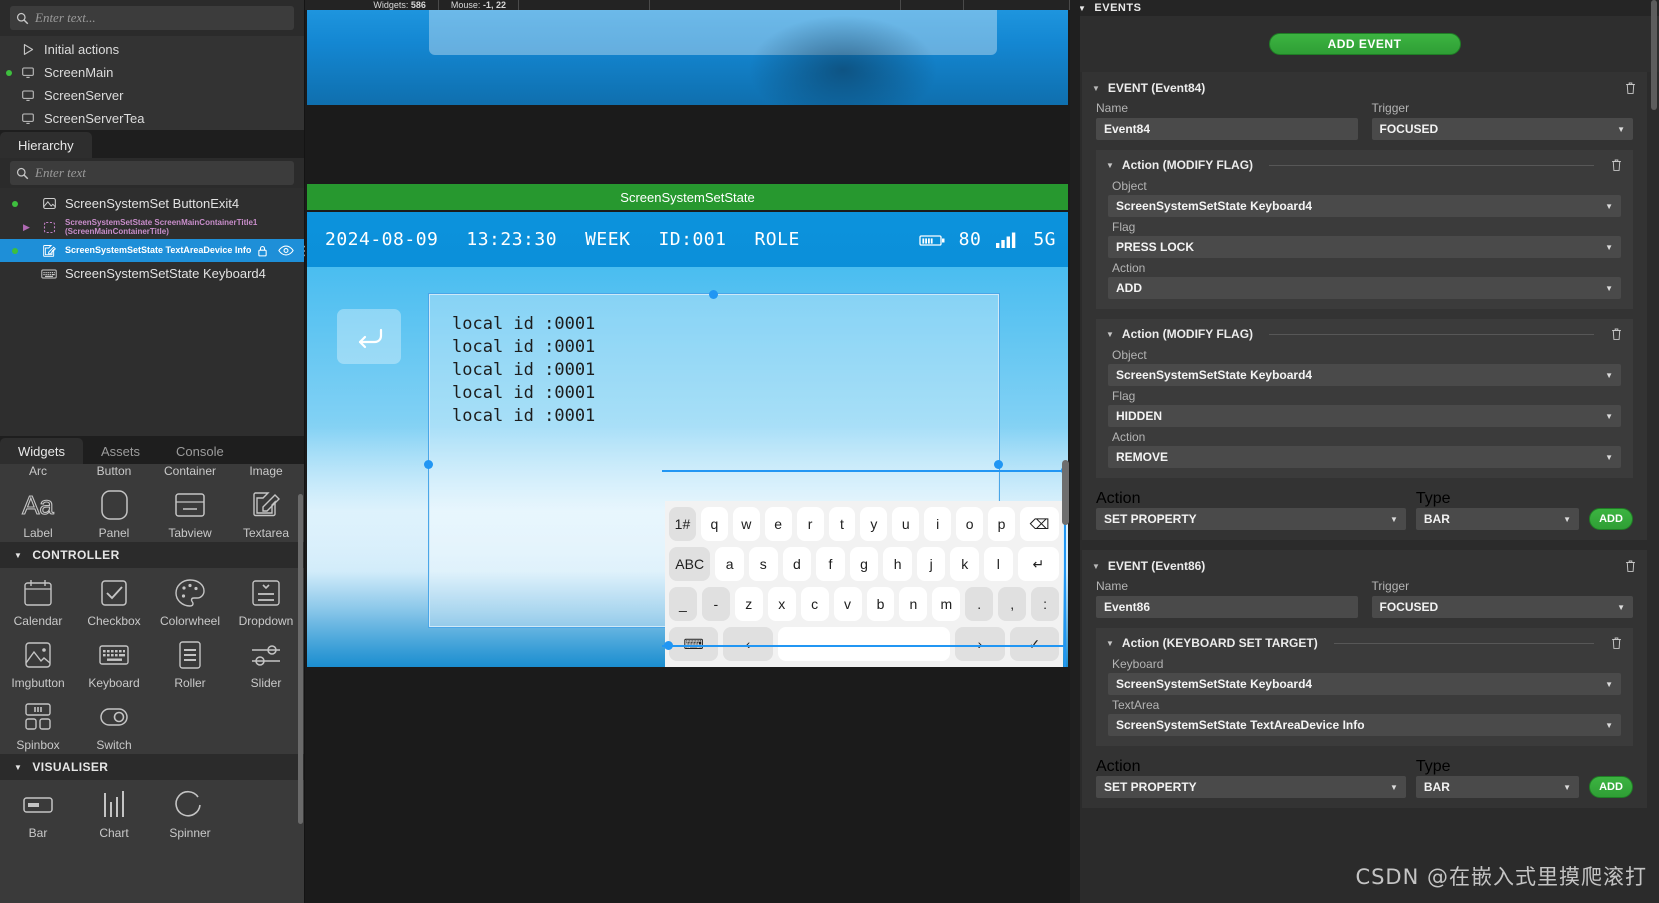 This screenshot has height=903, width=1659. I want to click on tree-item-initial-actions: Initial actions, so click(152, 49).